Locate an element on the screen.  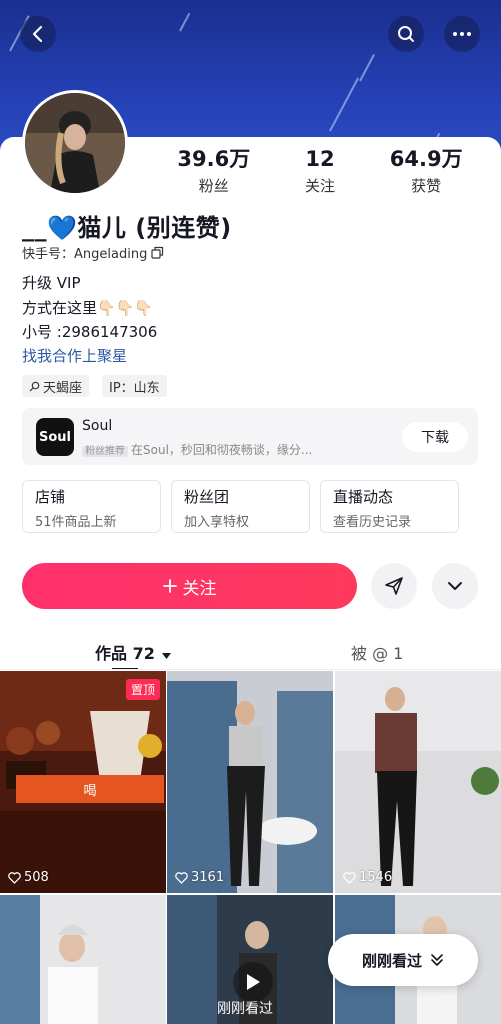
recently-watched-label: 刚刚看过 is located at coordinates (391, 960).